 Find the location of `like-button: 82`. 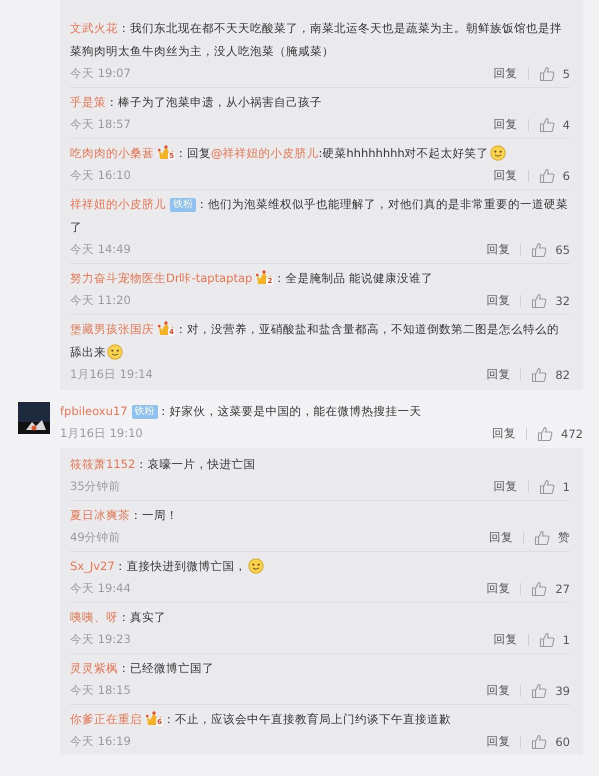

like-button: 82 is located at coordinates (550, 374).